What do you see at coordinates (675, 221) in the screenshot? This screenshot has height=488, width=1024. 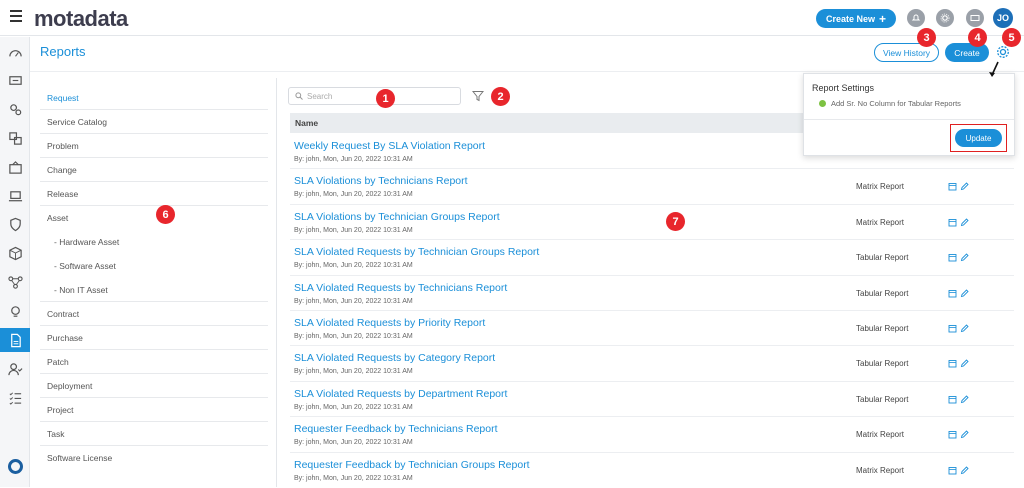 I see `callout-marker-7: 7` at bounding box center [675, 221].